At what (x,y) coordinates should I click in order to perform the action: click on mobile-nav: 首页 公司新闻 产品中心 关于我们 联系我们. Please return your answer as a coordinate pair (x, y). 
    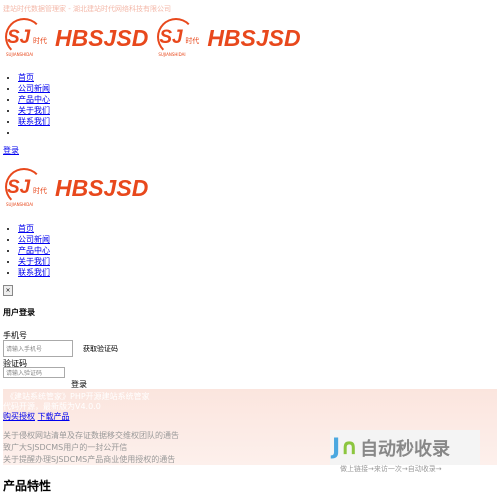
    Looking at the image, I should click on (25, 250).